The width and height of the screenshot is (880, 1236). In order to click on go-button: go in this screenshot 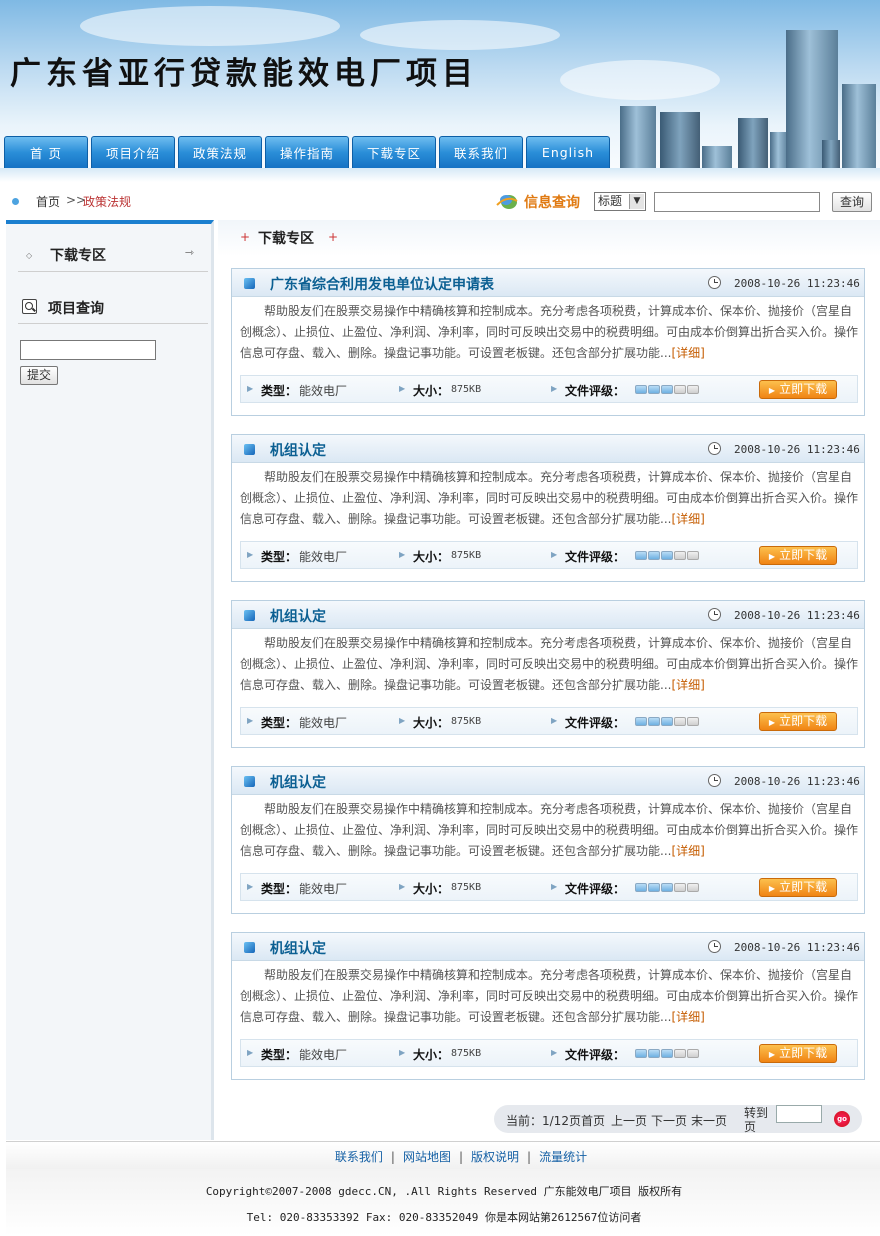, I will do `click(842, 1119)`.